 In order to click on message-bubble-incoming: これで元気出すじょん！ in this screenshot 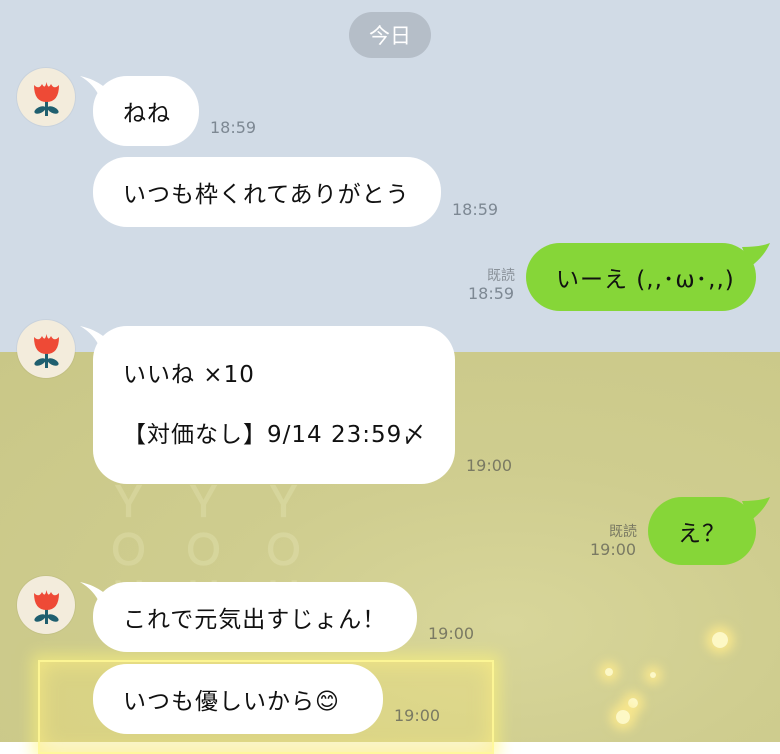, I will do `click(255, 617)`.